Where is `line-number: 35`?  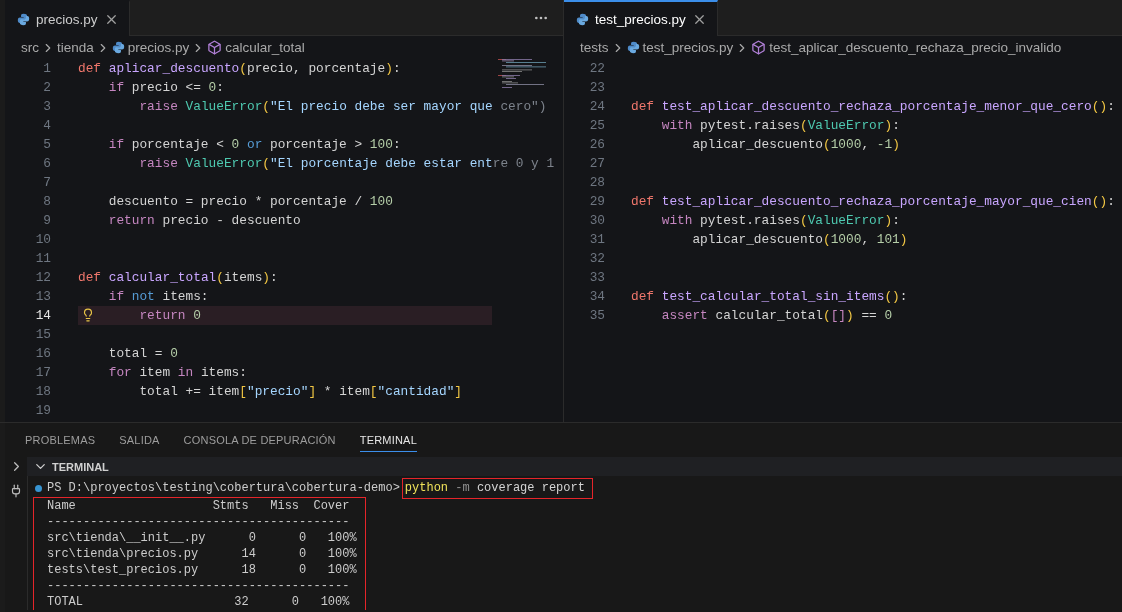
line-number: 35 is located at coordinates (596, 315).